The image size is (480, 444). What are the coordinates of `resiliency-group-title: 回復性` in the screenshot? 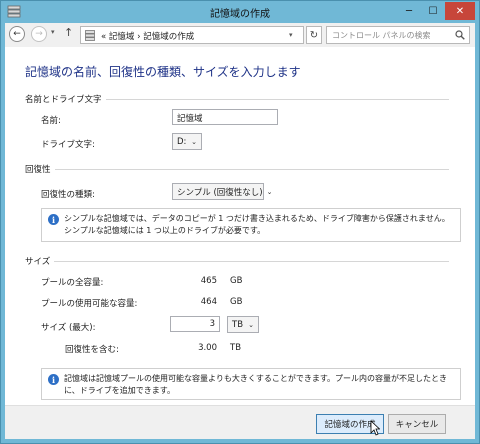 It's located at (40, 169).